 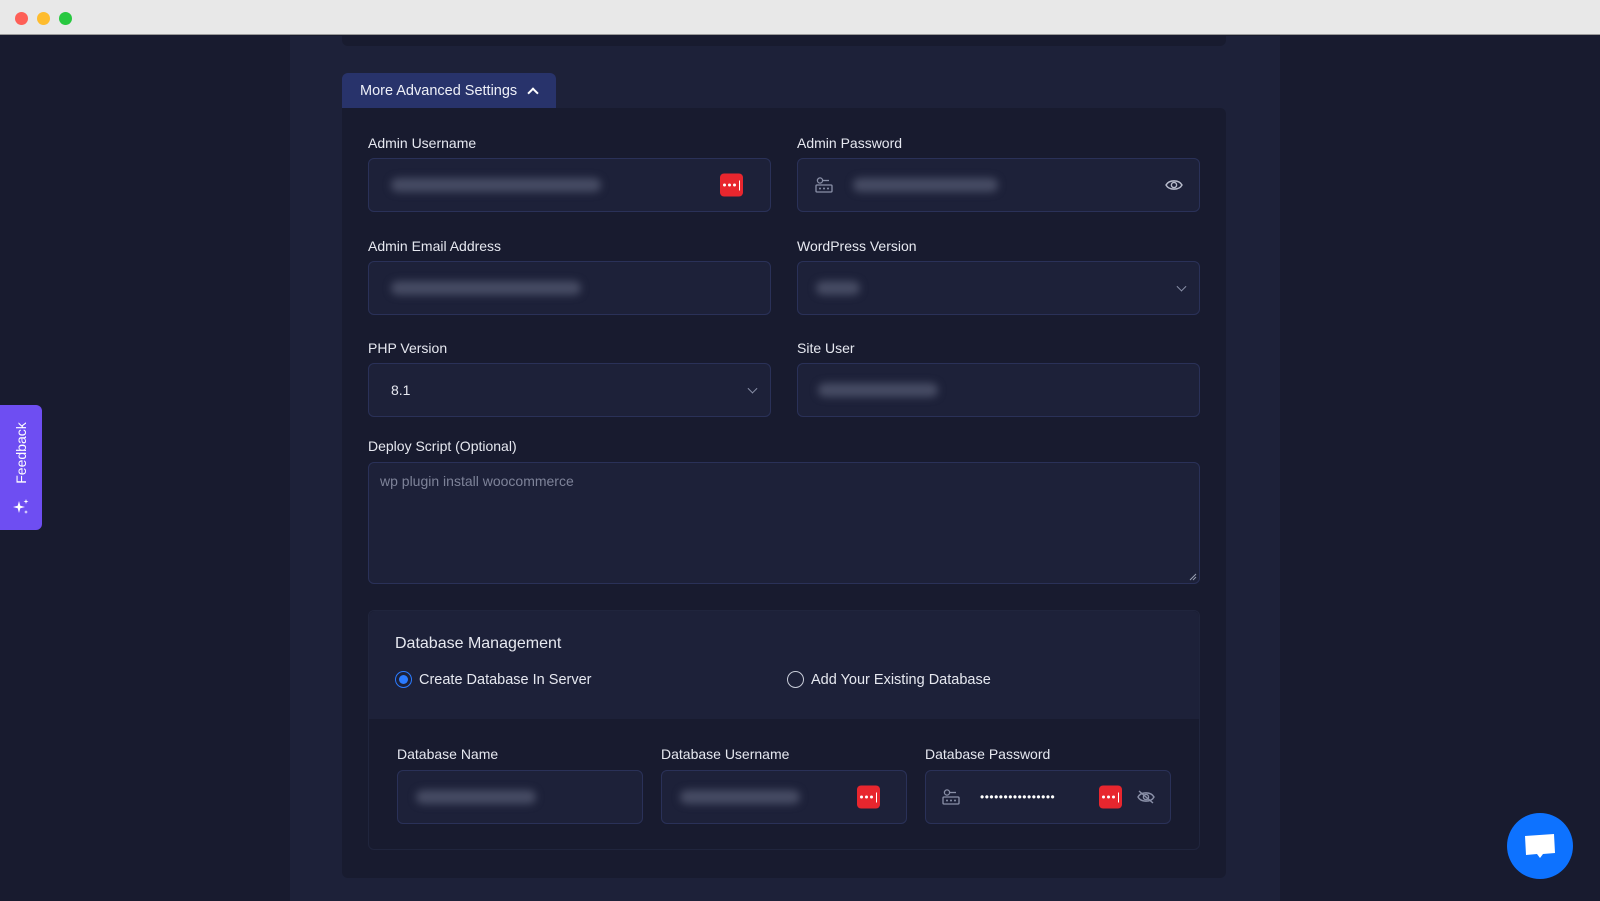 I want to click on admin-password-value-blurred, so click(x=925, y=185).